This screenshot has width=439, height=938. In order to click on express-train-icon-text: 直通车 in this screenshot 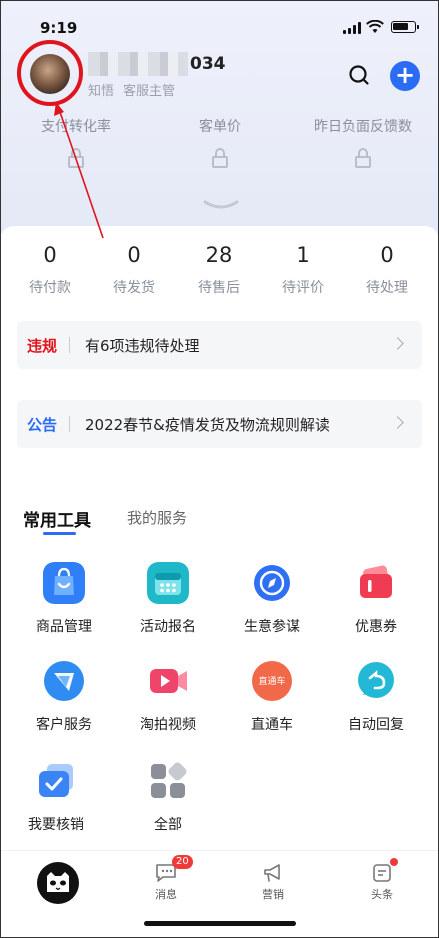, I will do `click(271, 681)`.